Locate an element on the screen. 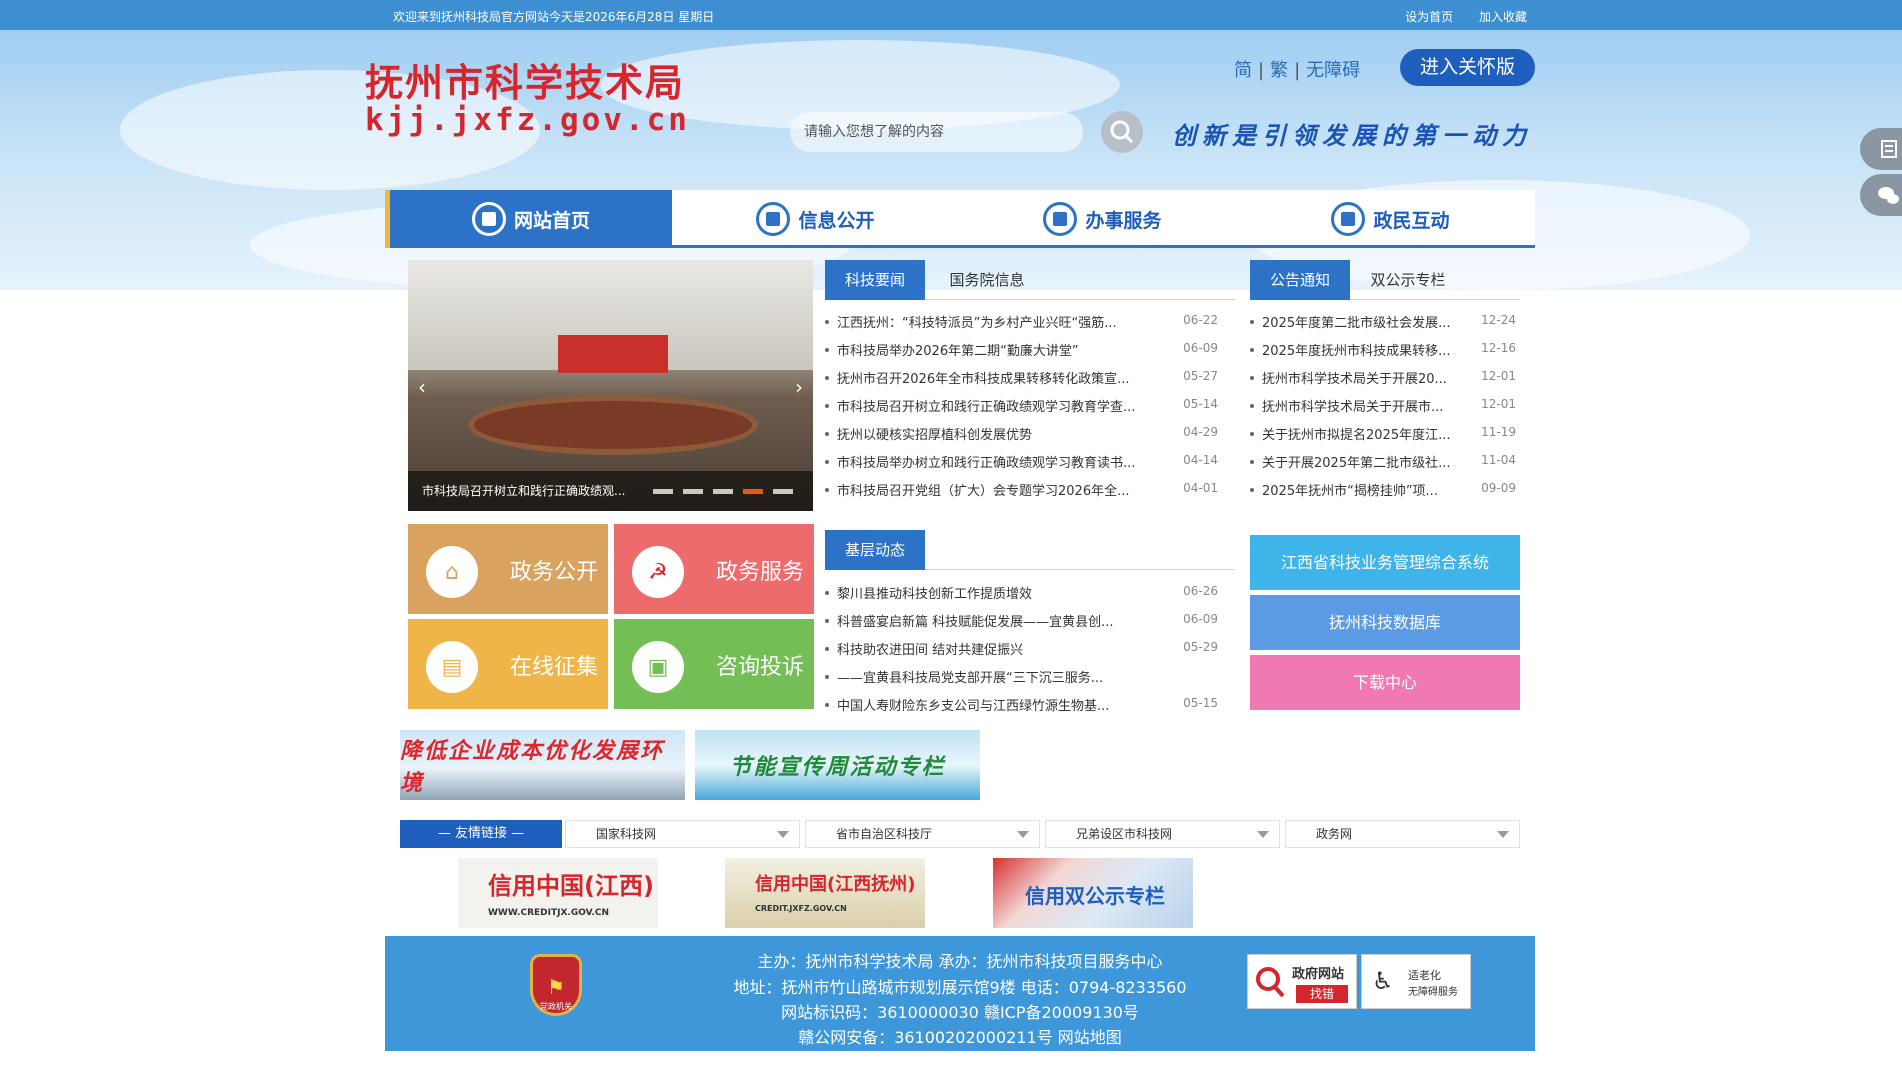 The image size is (1902, 1080). home-icon is located at coordinates (488, 219).